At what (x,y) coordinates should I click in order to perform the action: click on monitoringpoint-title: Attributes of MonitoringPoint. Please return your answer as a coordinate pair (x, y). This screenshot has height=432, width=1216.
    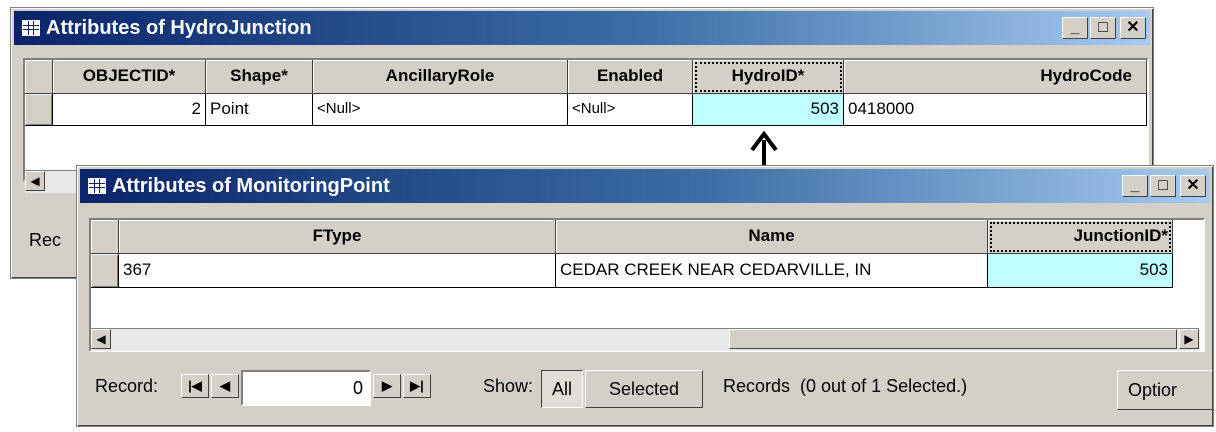
    Looking at the image, I should click on (251, 186).